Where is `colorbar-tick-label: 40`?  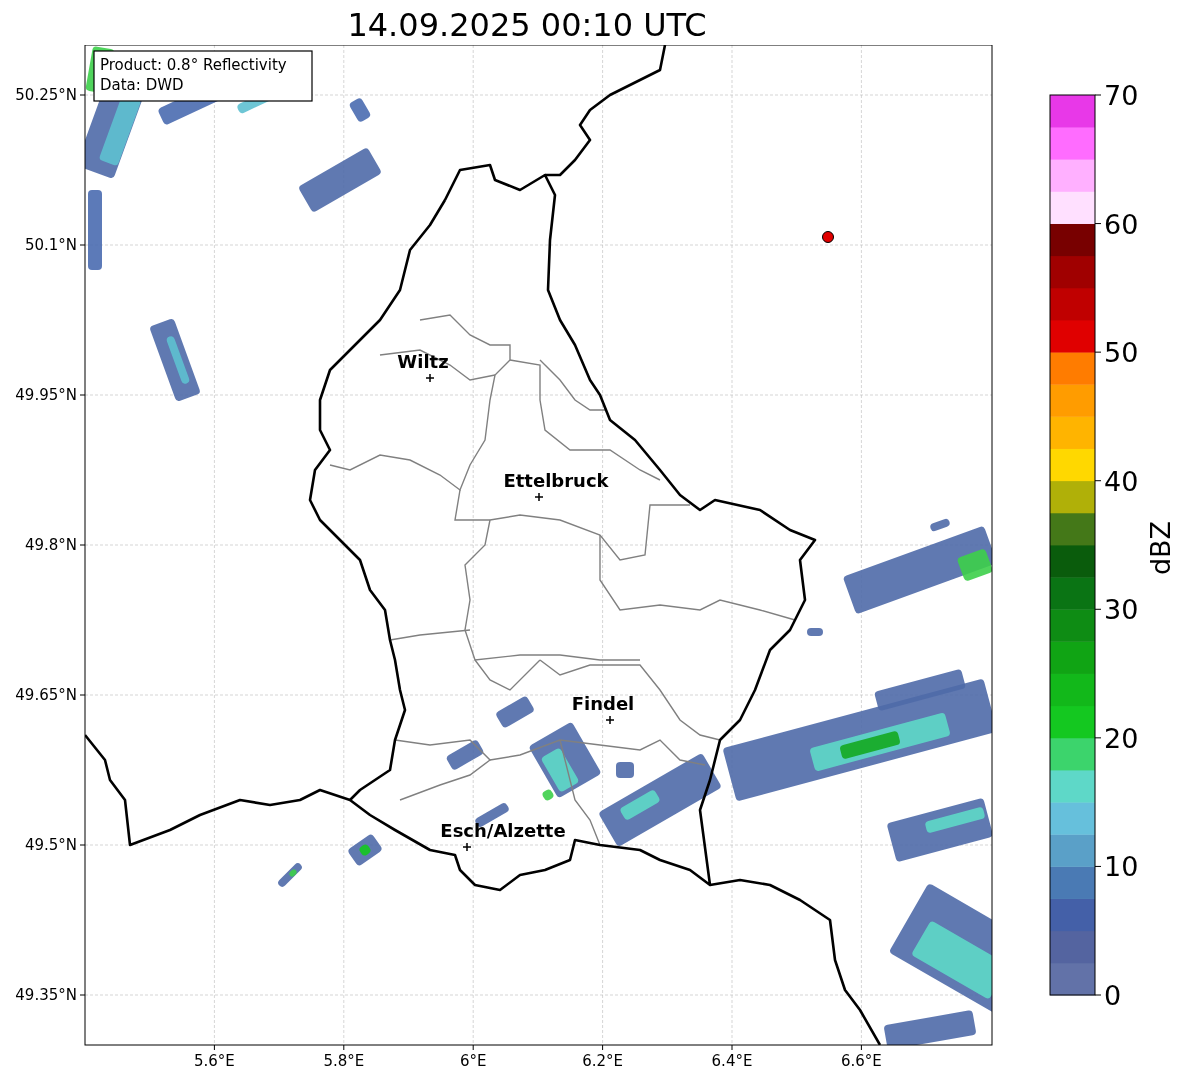
colorbar-tick-label: 40 is located at coordinates (1121, 481).